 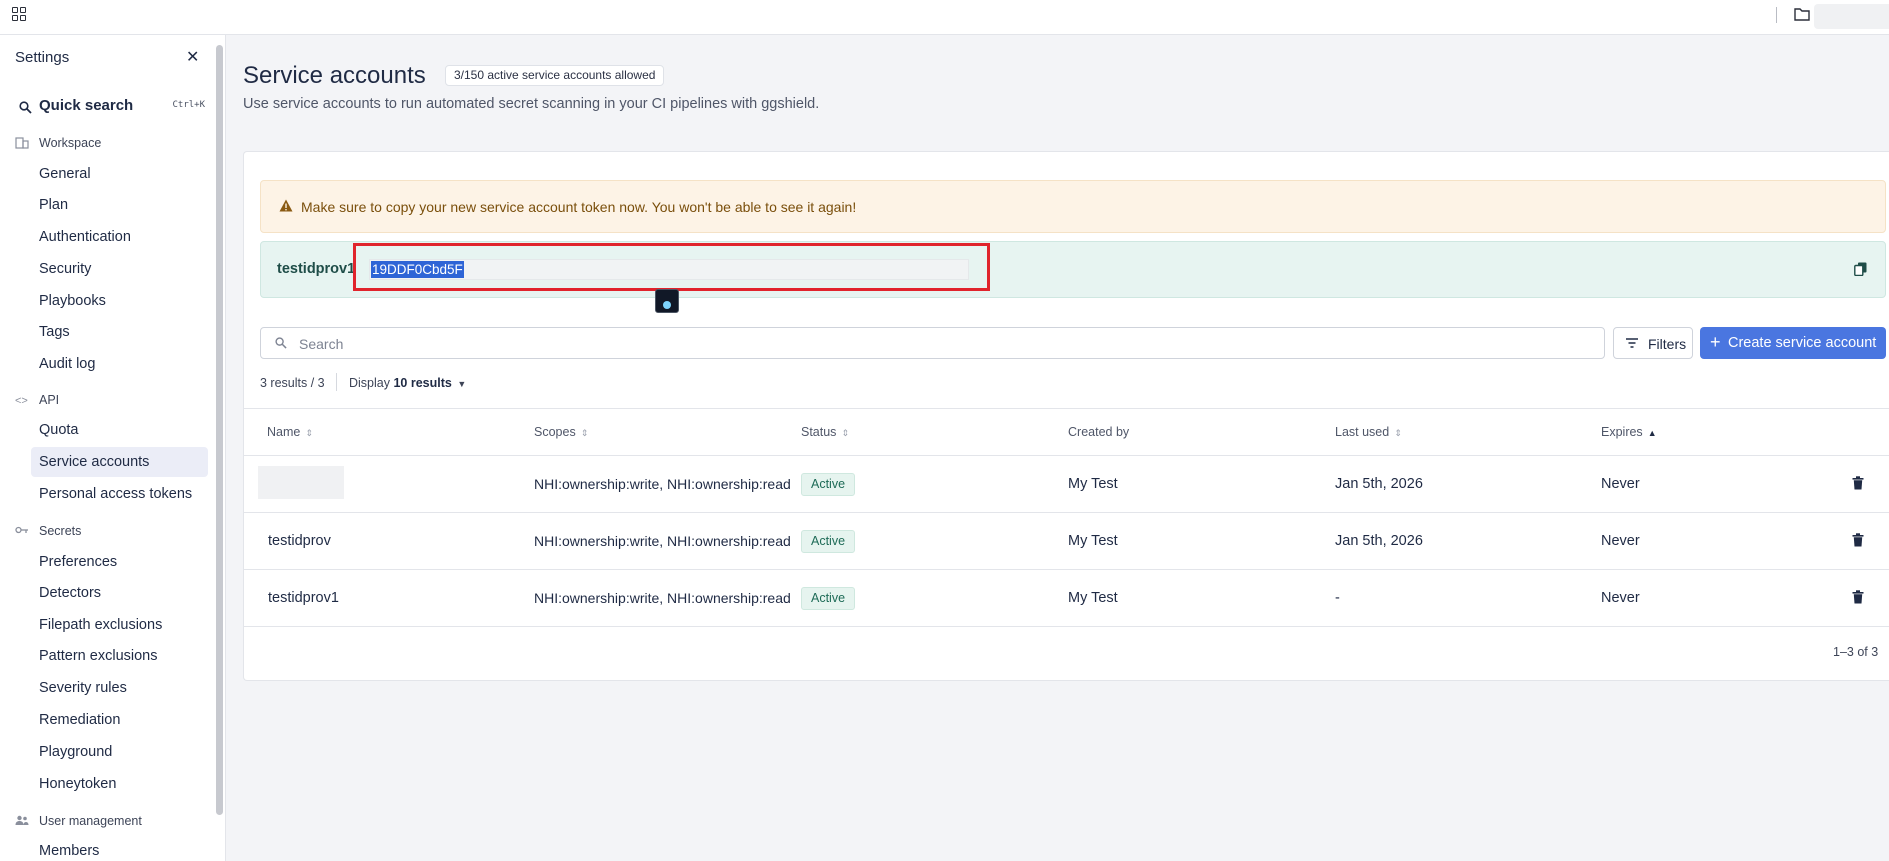 What do you see at coordinates (119, 237) in the screenshot?
I see `sidebar-item-authentication: Authentication` at bounding box center [119, 237].